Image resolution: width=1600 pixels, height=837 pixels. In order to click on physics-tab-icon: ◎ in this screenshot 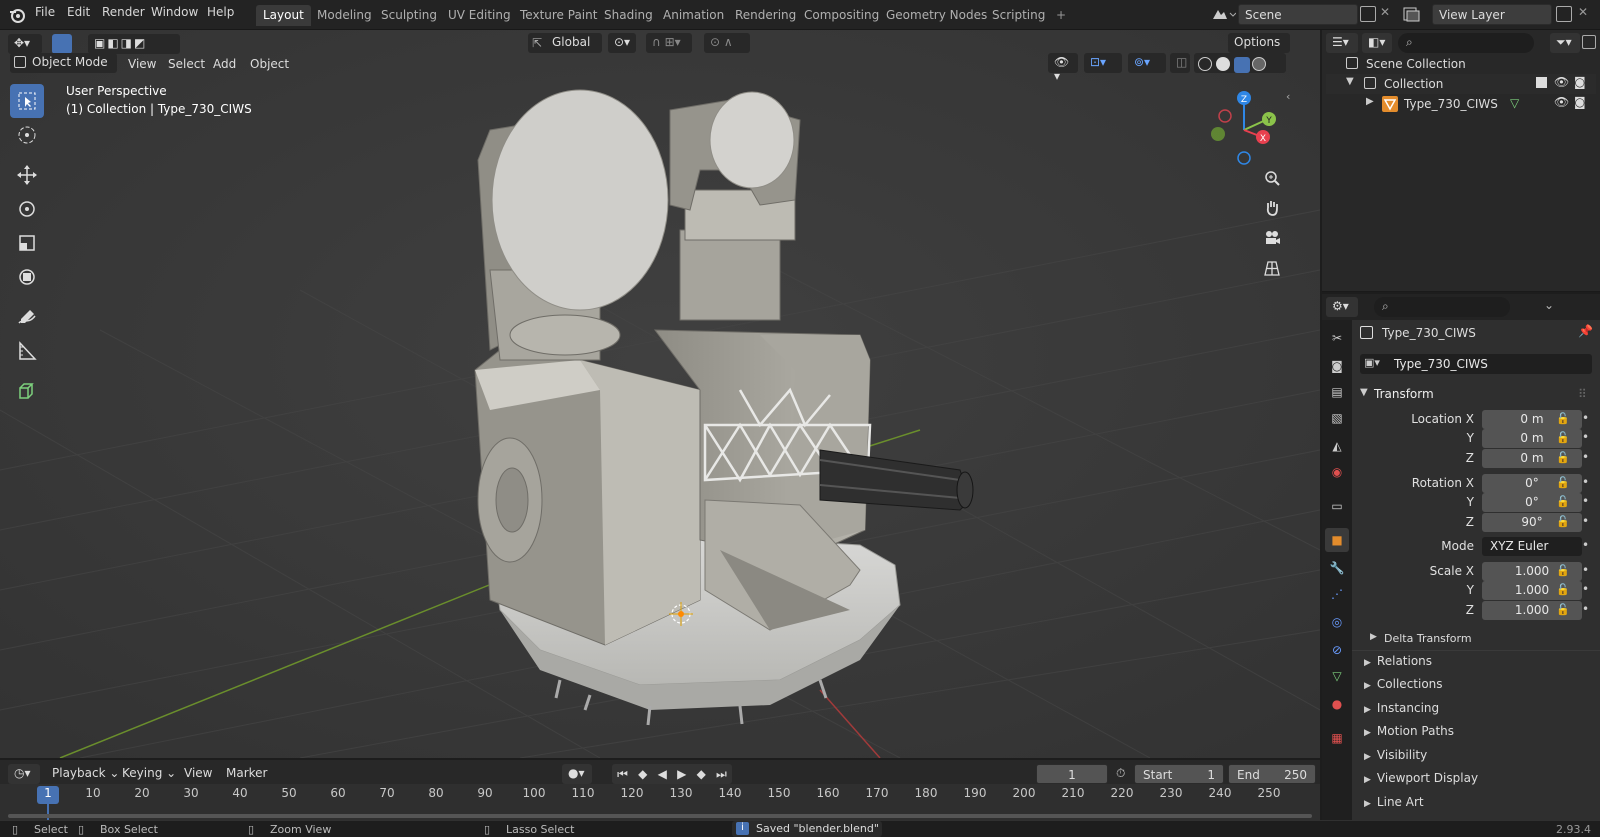, I will do `click(1337, 622)`.